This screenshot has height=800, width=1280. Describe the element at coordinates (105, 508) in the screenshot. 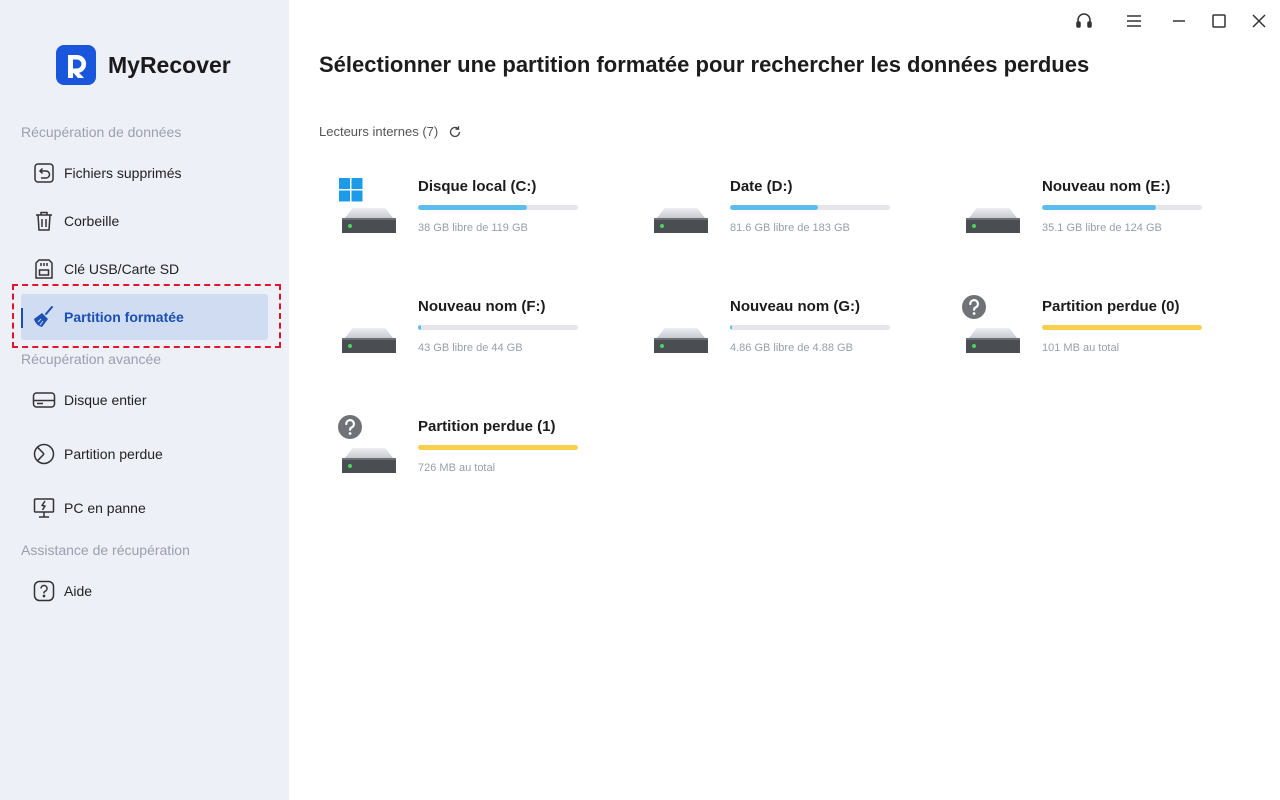

I see `sidebar-item-label: PC en panne` at that location.